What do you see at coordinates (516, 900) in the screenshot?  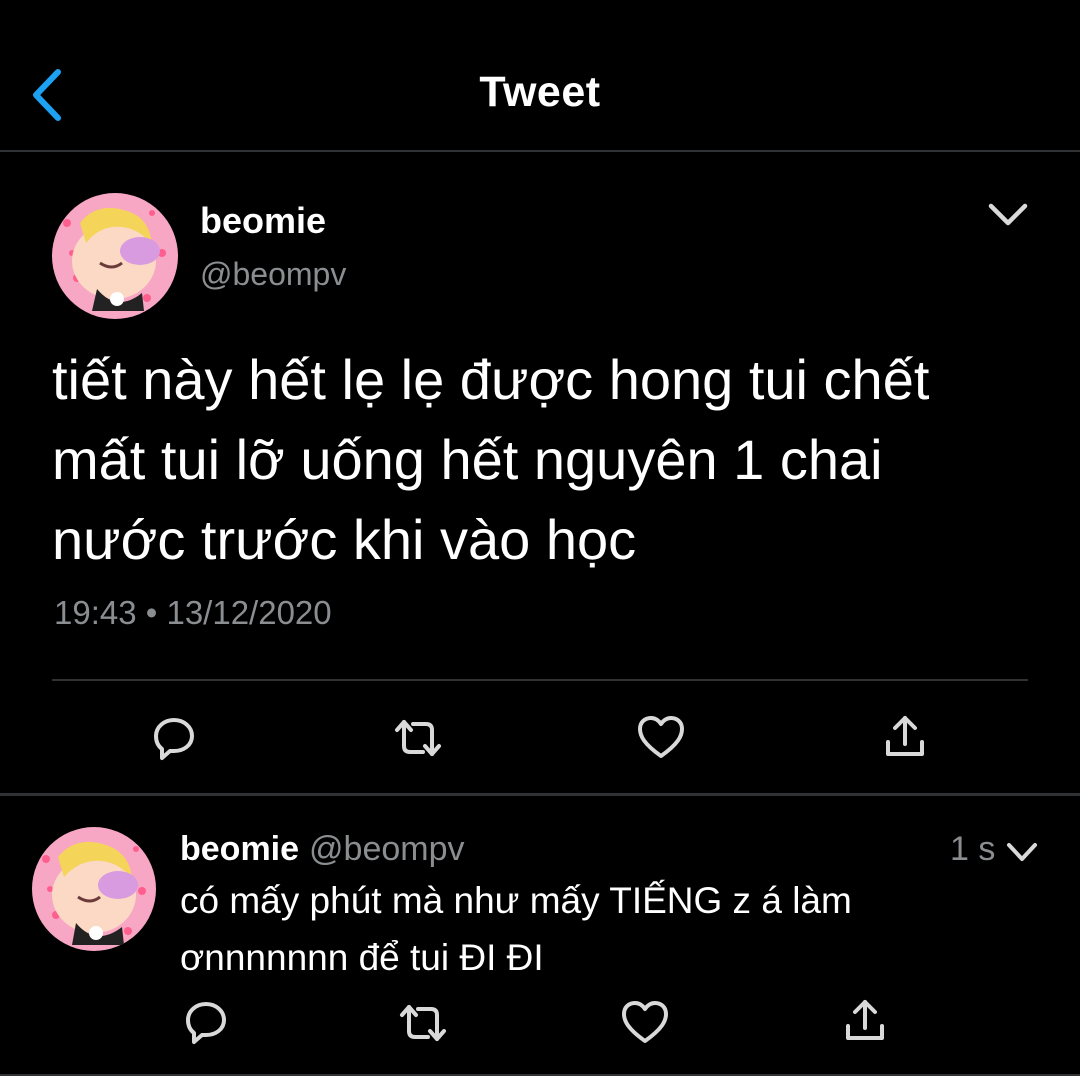 I see `reply-text-line: có mấy phút mà như mấy TIẾNG z á làm` at bounding box center [516, 900].